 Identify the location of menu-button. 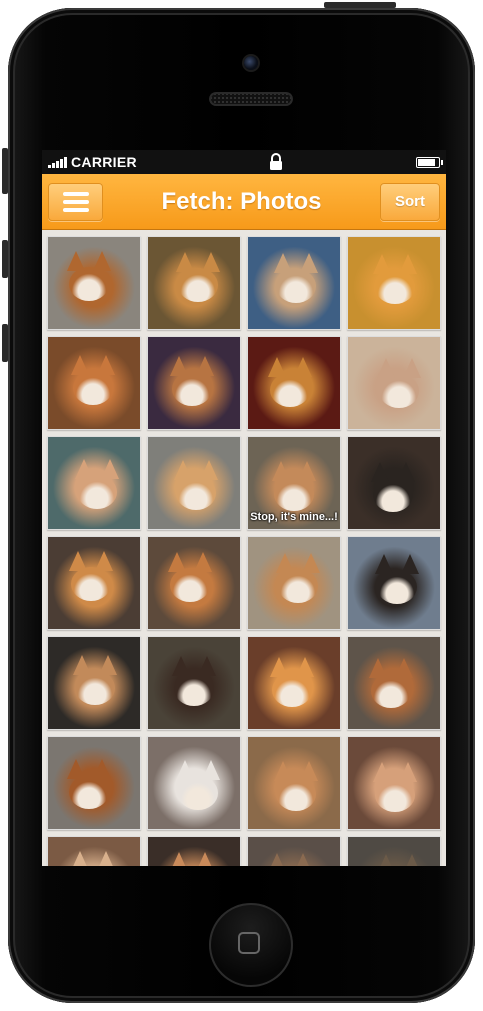
(75, 201).